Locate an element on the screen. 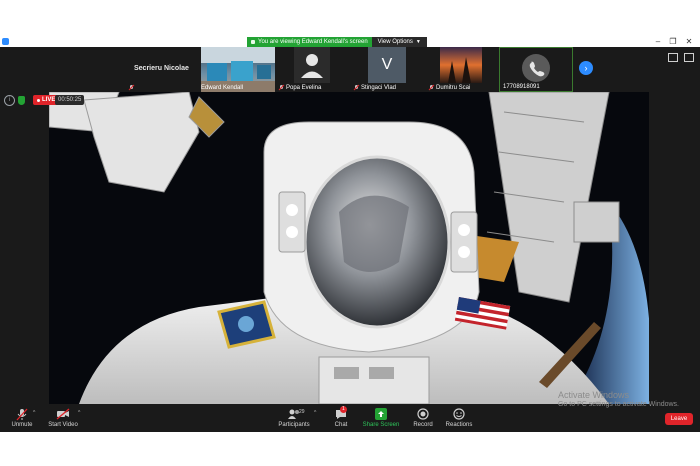 Image resolution: width=700 pixels, height=466 pixels. share-status-message: You are viewing Edward Kendall's screen is located at coordinates (309, 42).